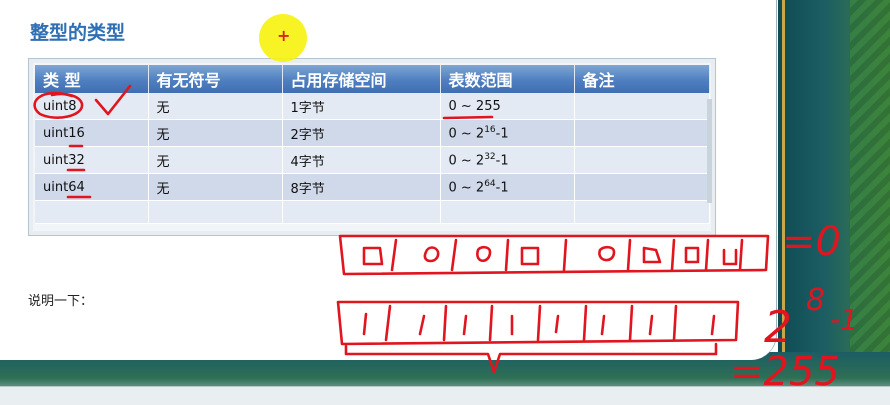  I want to click on range-exponent: 64, so click(490, 183).